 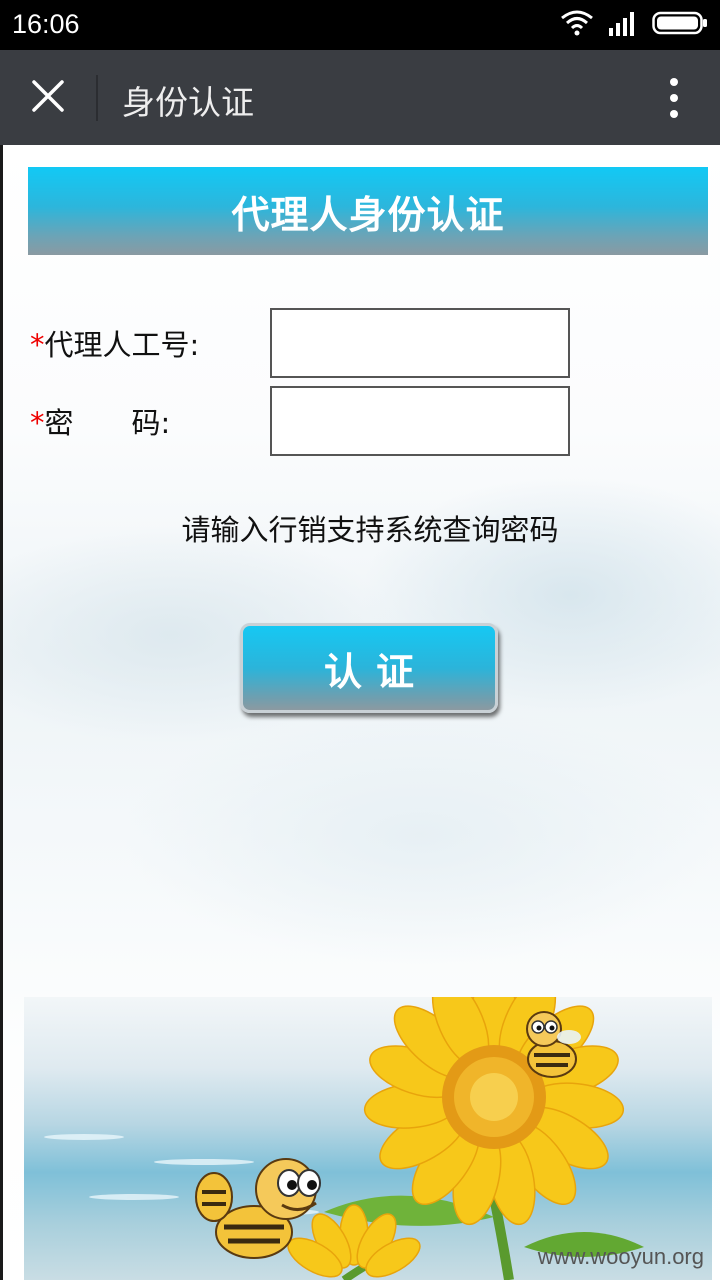 What do you see at coordinates (674, 98) in the screenshot?
I see `more-options-button` at bounding box center [674, 98].